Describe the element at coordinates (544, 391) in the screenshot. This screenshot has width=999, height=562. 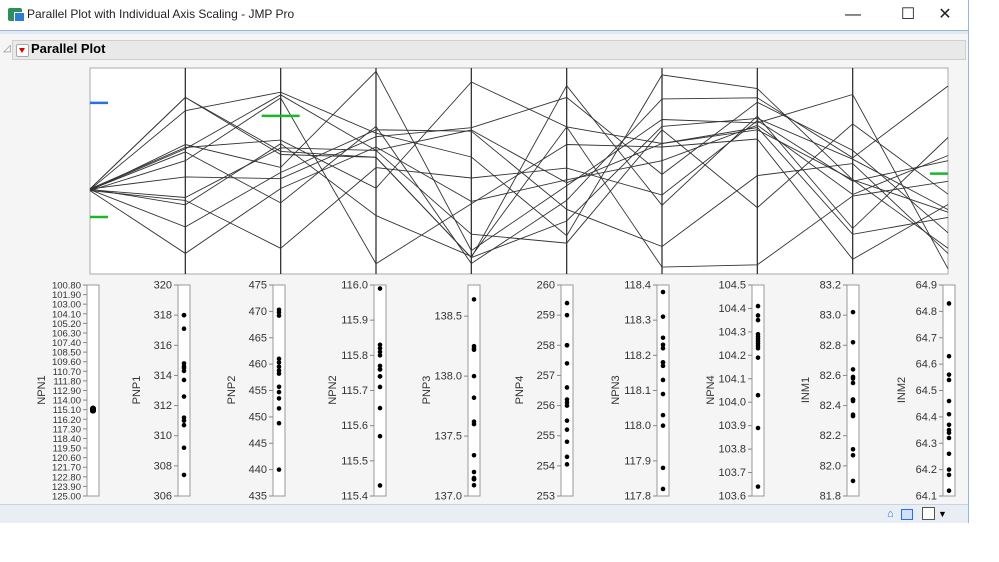
I see `axis-panel-pnp4: 253 254 255 256 257 258 259 260 PNP4` at that location.